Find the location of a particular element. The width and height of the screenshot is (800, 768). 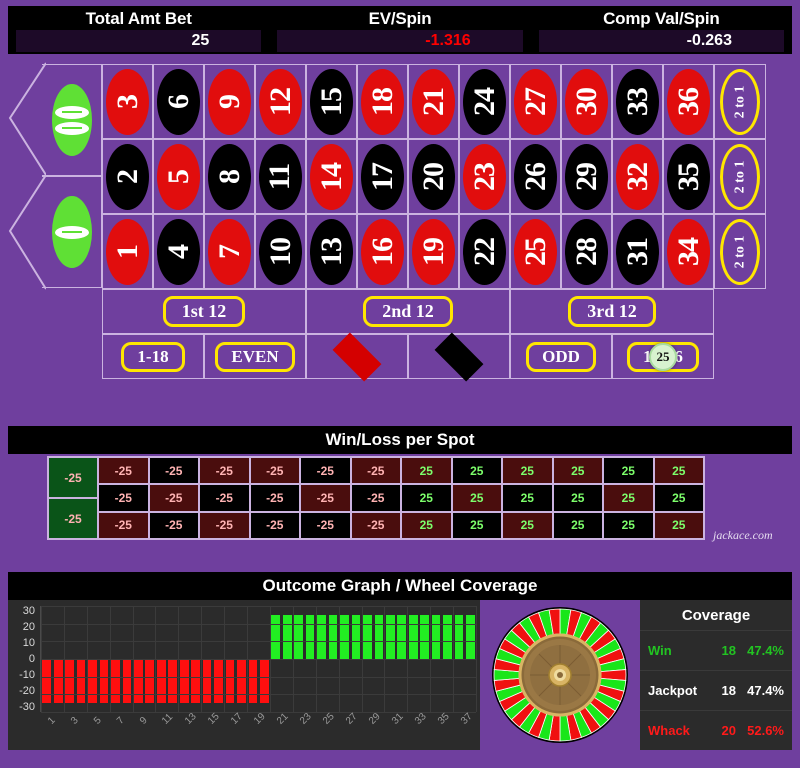

number-oval: 4 is located at coordinates (178, 251).